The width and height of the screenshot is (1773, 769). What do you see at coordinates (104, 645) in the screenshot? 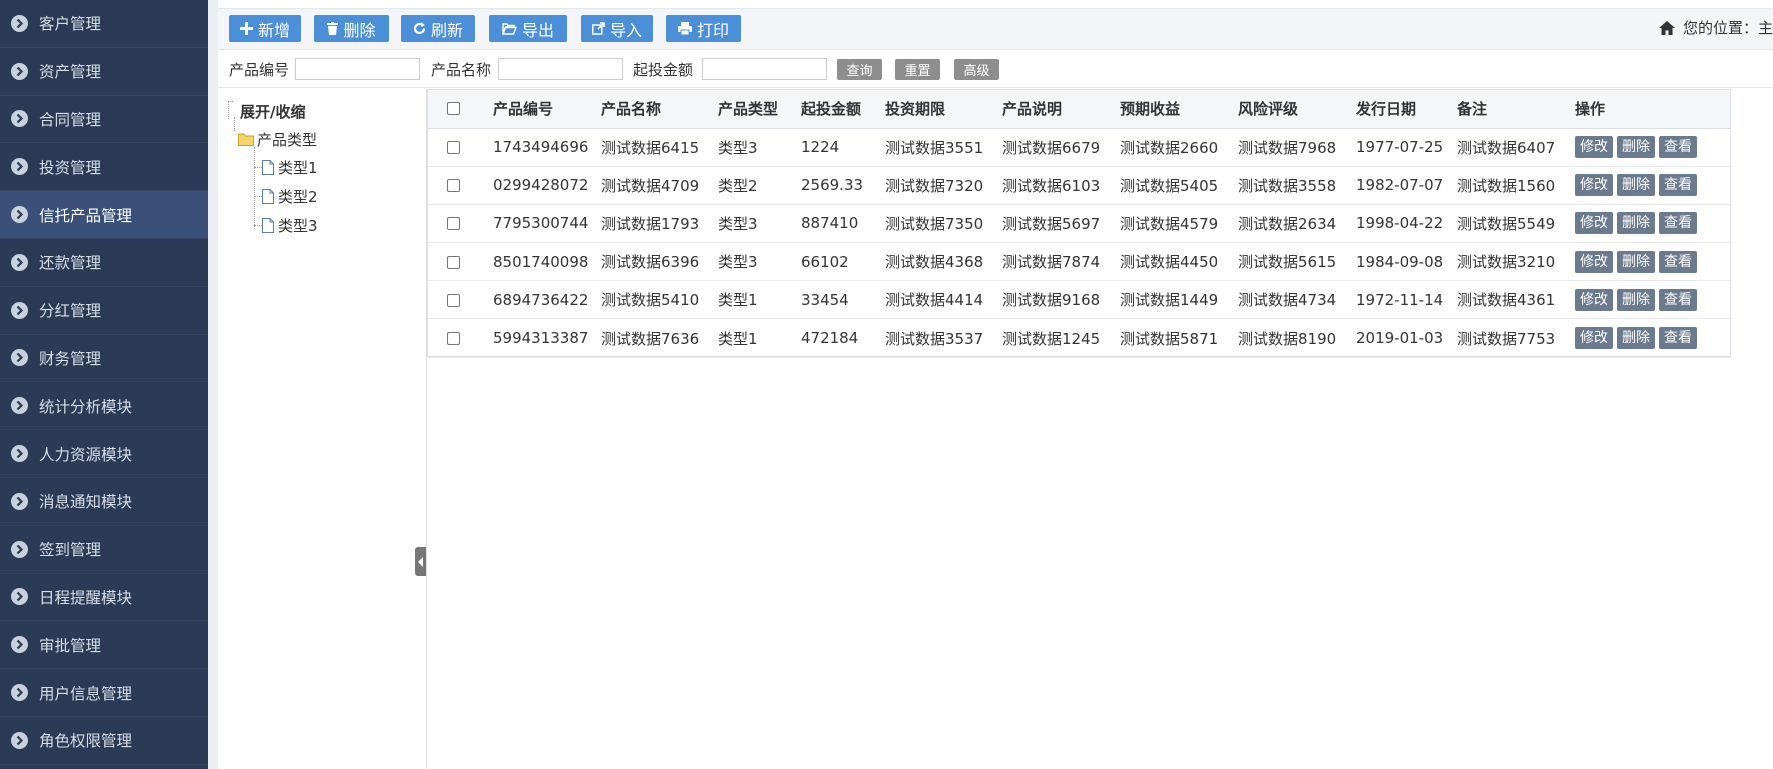
I see `sidebar-item: 审批管理` at bounding box center [104, 645].